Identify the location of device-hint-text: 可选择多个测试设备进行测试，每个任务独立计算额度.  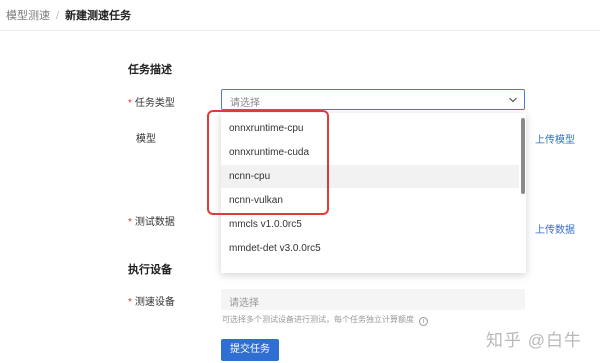
(318, 319).